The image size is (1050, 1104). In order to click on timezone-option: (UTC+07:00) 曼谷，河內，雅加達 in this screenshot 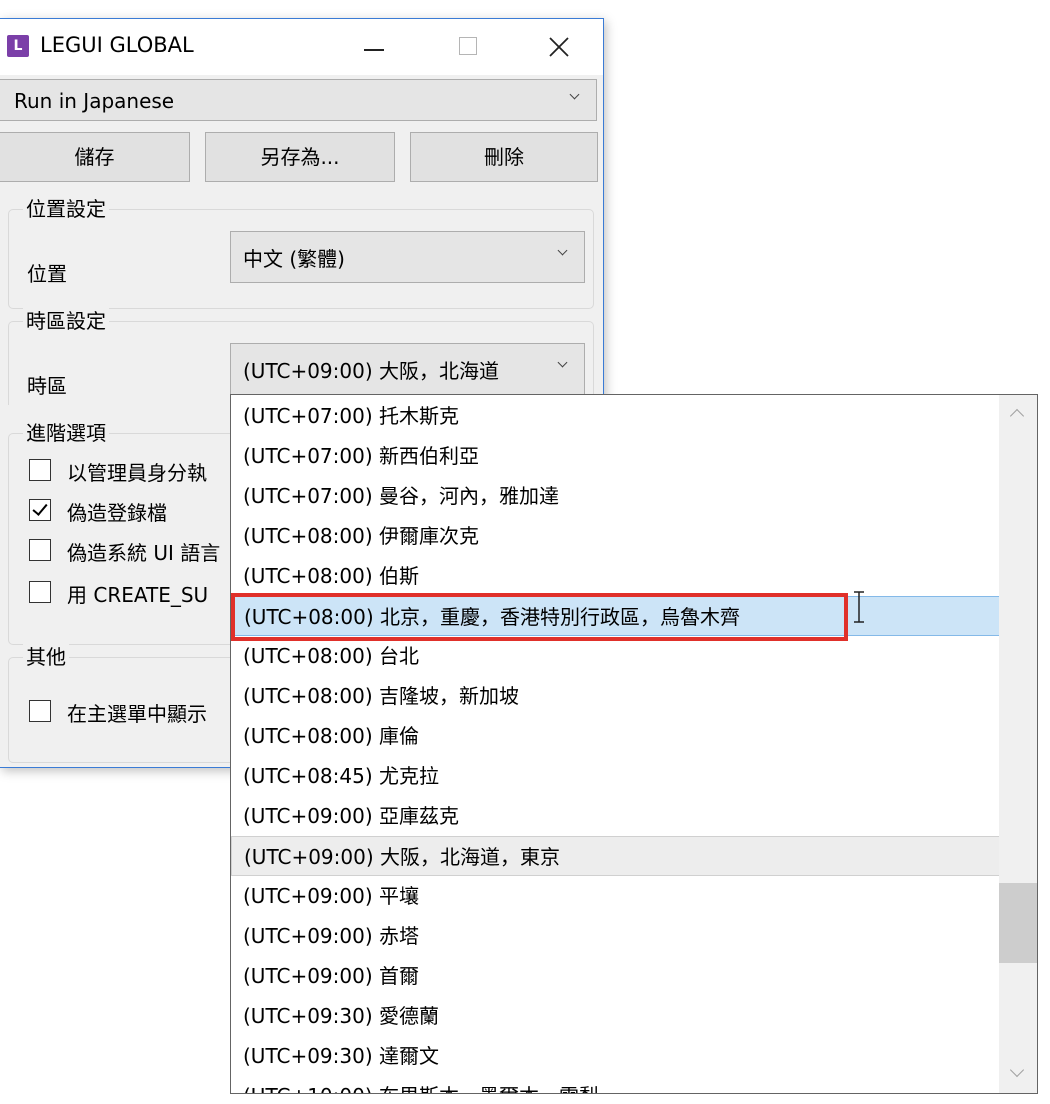, I will do `click(616, 496)`.